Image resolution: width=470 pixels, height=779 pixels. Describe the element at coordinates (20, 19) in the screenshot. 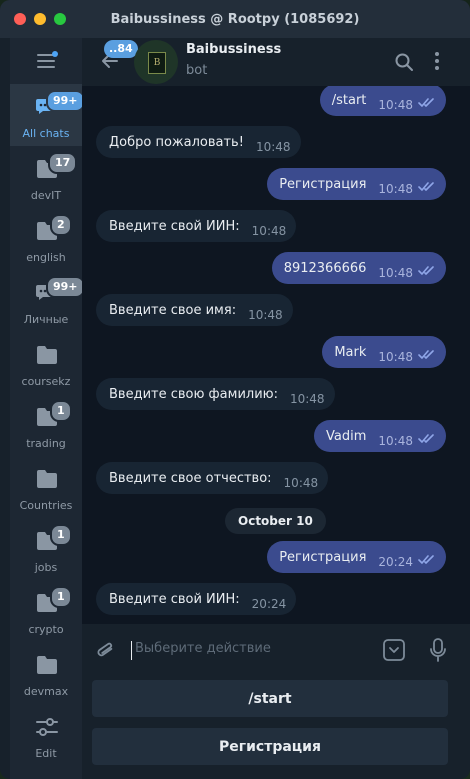

I see `close-window-button` at that location.